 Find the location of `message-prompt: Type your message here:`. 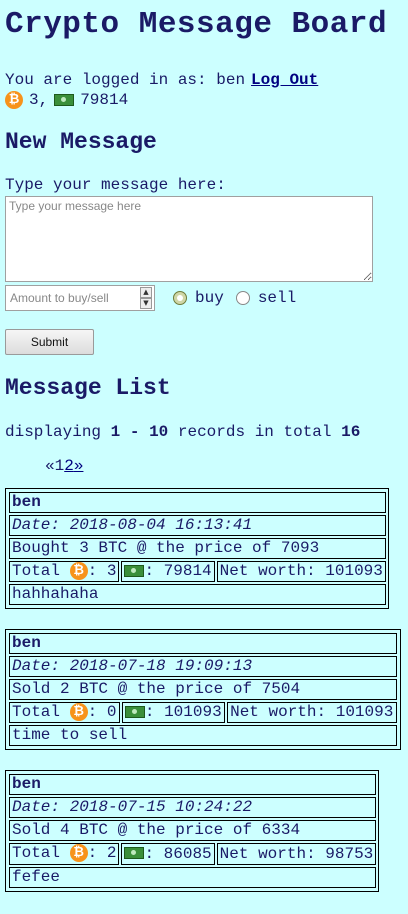

message-prompt: Type your message here: is located at coordinates (115, 185).